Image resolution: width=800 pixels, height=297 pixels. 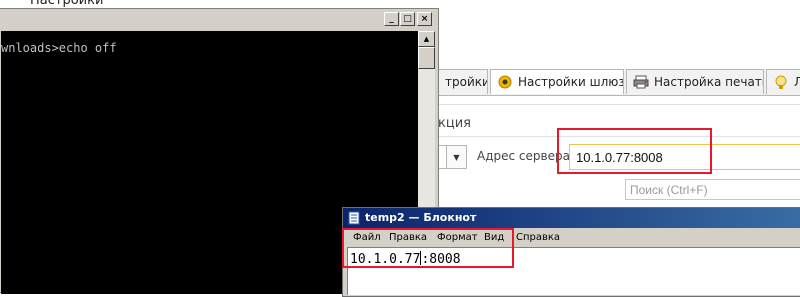 What do you see at coordinates (466, 82) in the screenshot?
I see `tab-label: тройки` at bounding box center [466, 82].